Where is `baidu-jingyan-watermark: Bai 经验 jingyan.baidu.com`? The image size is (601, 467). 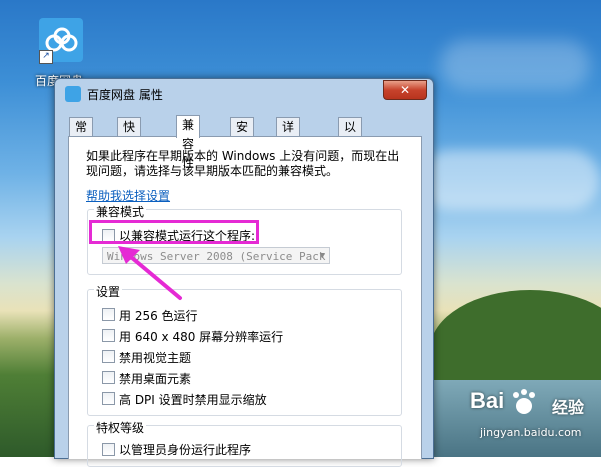 baidu-jingyan-watermark: Bai 经验 jingyan.baidu.com is located at coordinates (535, 418).